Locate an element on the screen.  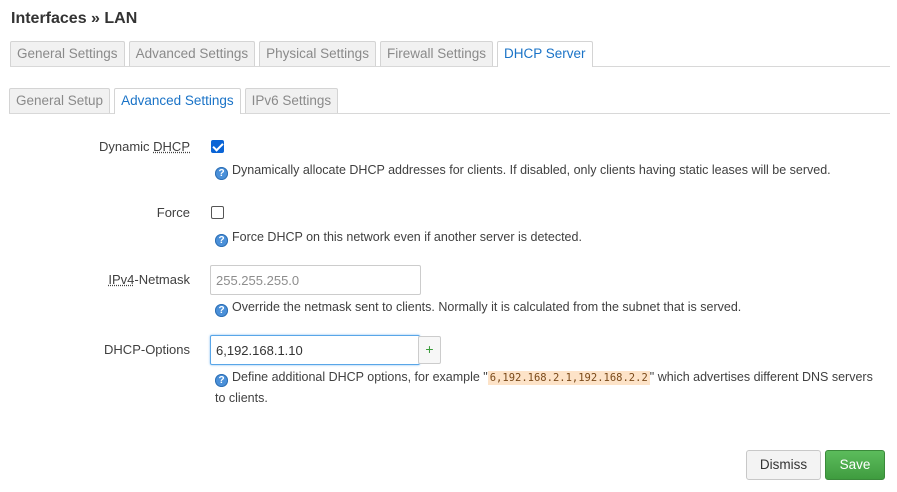
add-option-button: + is located at coordinates (429, 350).